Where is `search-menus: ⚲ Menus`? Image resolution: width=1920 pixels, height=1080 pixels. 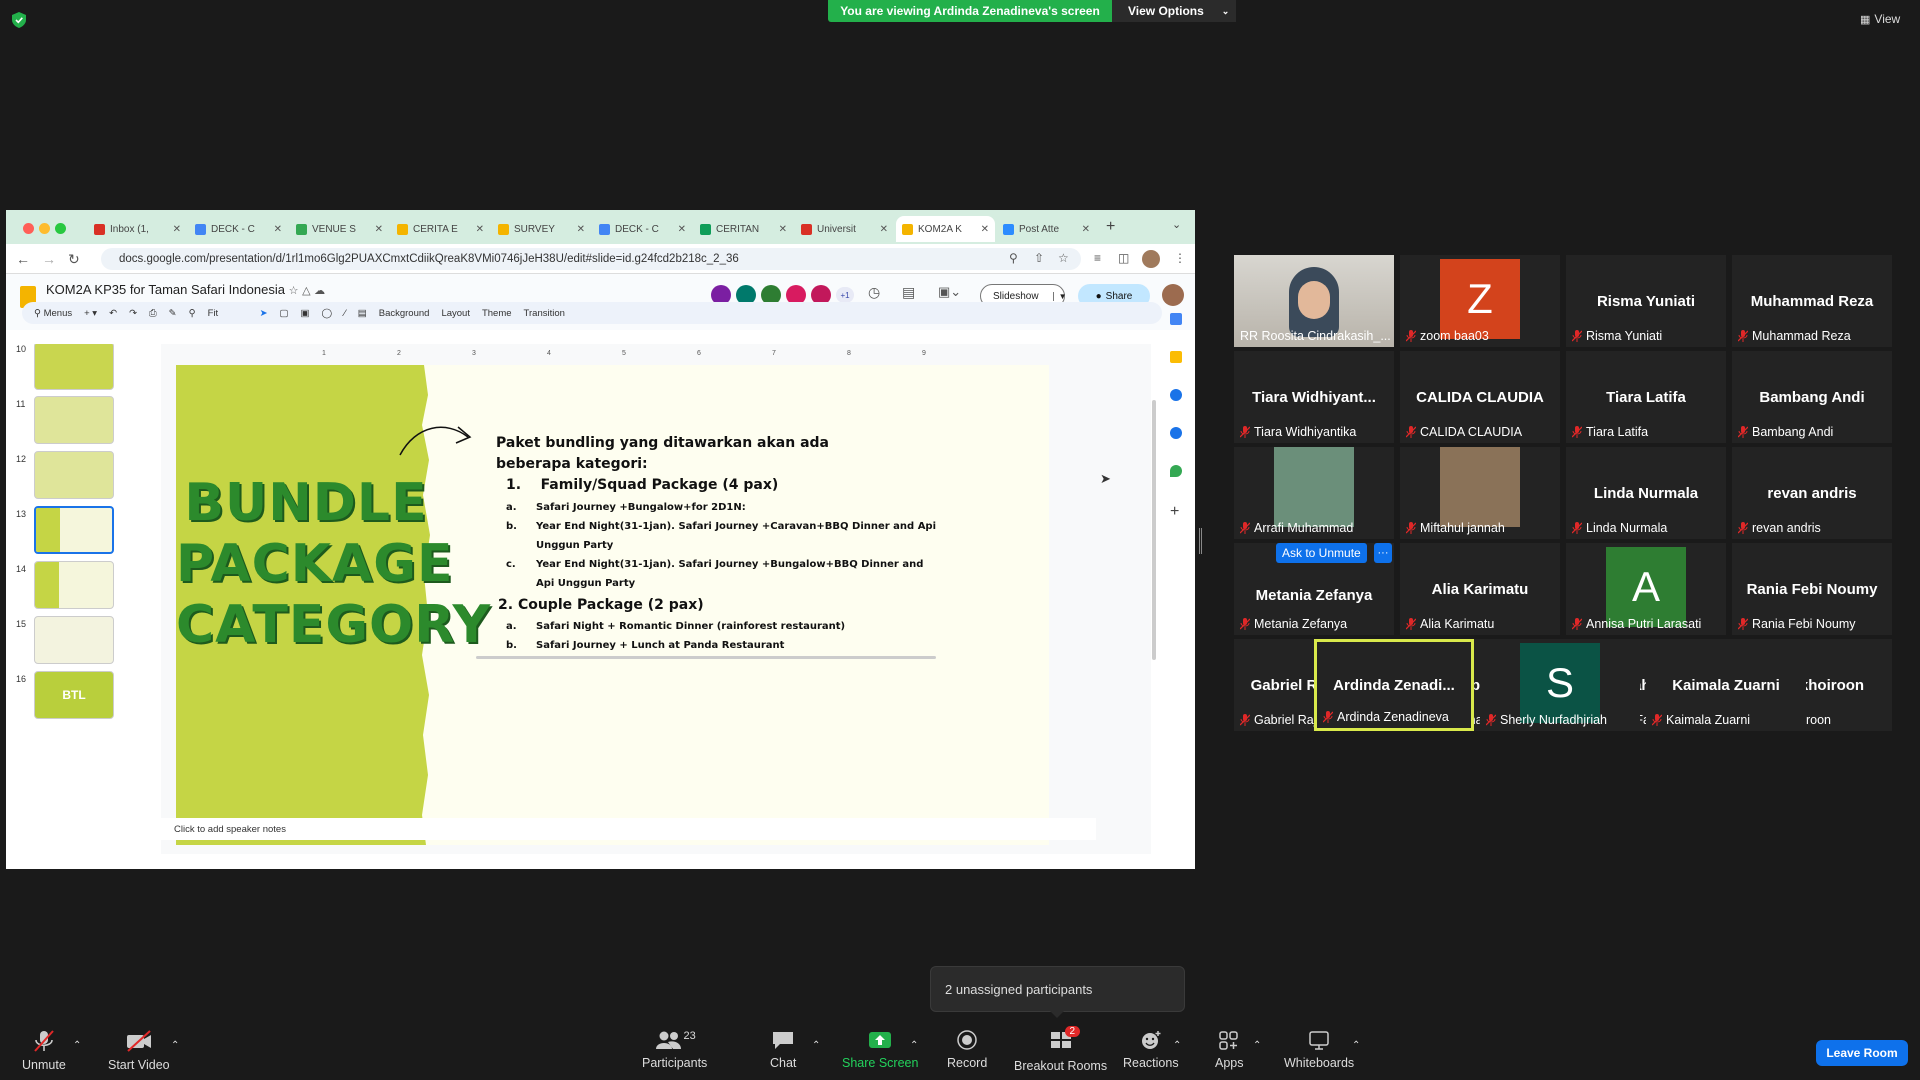 search-menus: ⚲ Menus is located at coordinates (53, 313).